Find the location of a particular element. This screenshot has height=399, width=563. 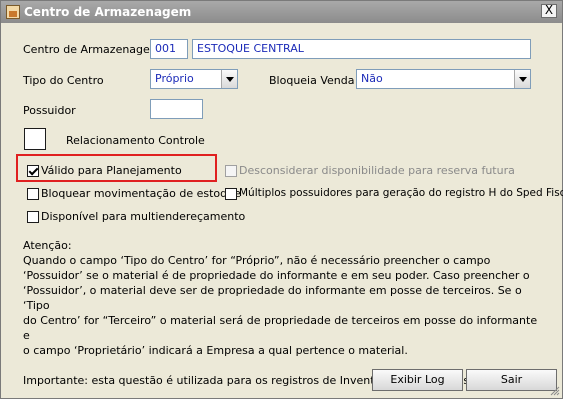

notes-spacer is located at coordinates (283, 365).